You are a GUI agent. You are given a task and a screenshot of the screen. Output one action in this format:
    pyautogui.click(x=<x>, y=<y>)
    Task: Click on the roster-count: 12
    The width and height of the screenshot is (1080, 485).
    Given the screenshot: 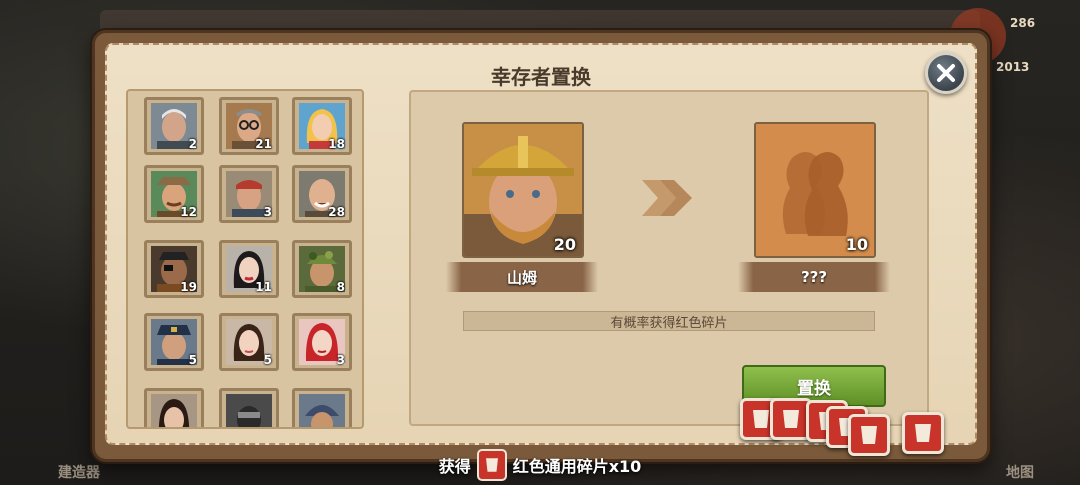 What is the action you would take?
    pyautogui.click(x=188, y=212)
    